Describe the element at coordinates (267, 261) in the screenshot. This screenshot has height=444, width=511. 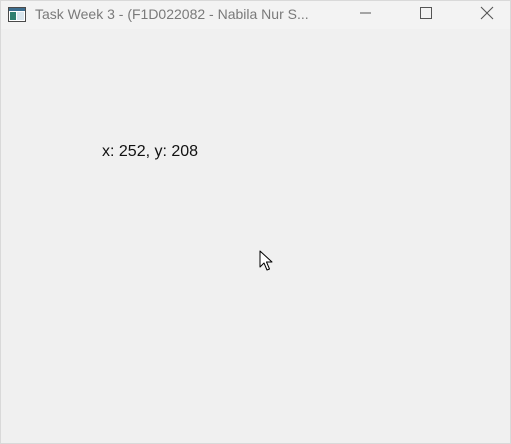
I see `mouse-pointer-icon` at that location.